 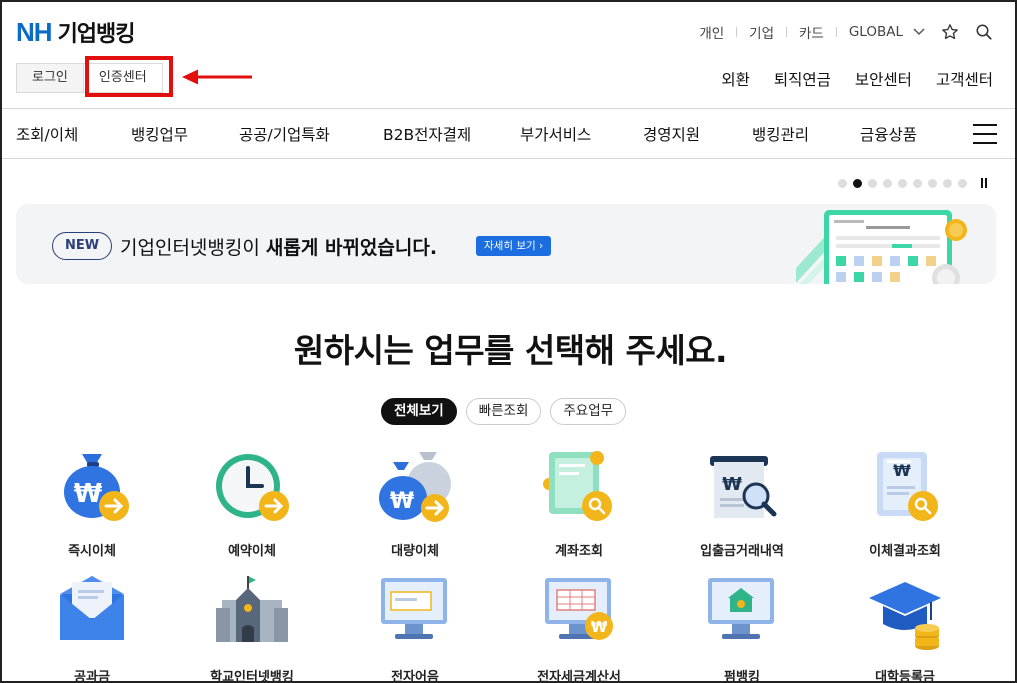 What do you see at coordinates (742, 551) in the screenshot?
I see `service-label: 입출금거래내역` at bounding box center [742, 551].